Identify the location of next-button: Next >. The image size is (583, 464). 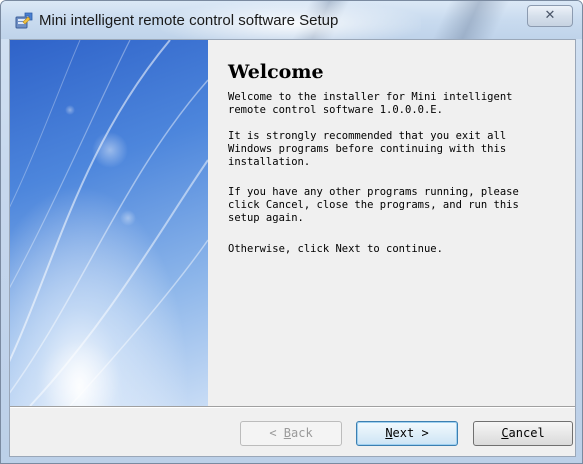
(407, 433).